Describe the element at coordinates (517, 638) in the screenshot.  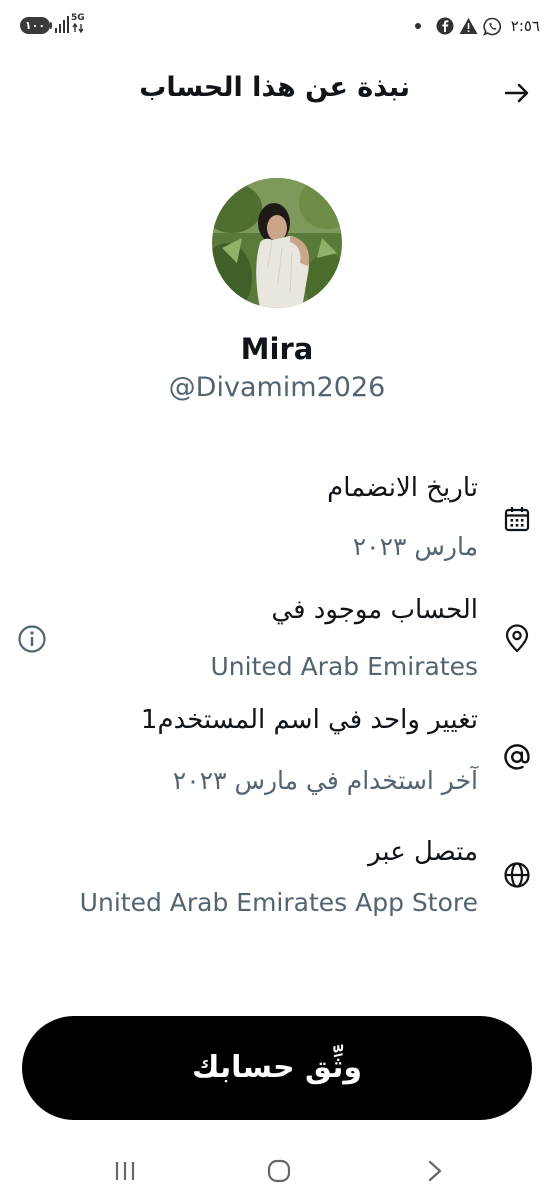
I see `location-pin-icon` at that location.